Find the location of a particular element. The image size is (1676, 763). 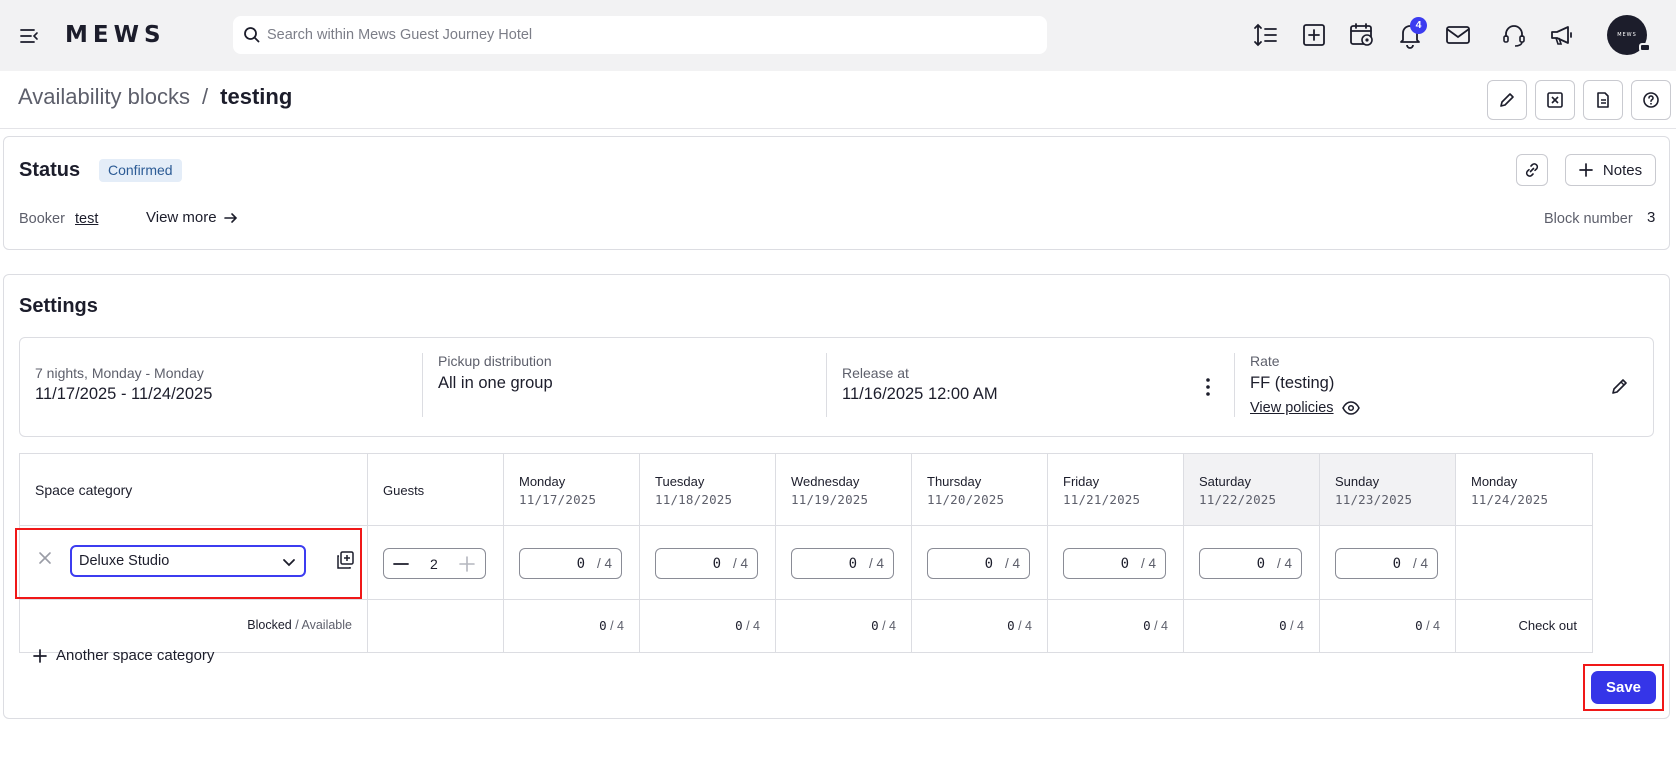

guests-stepper: 2 is located at coordinates (434, 563).